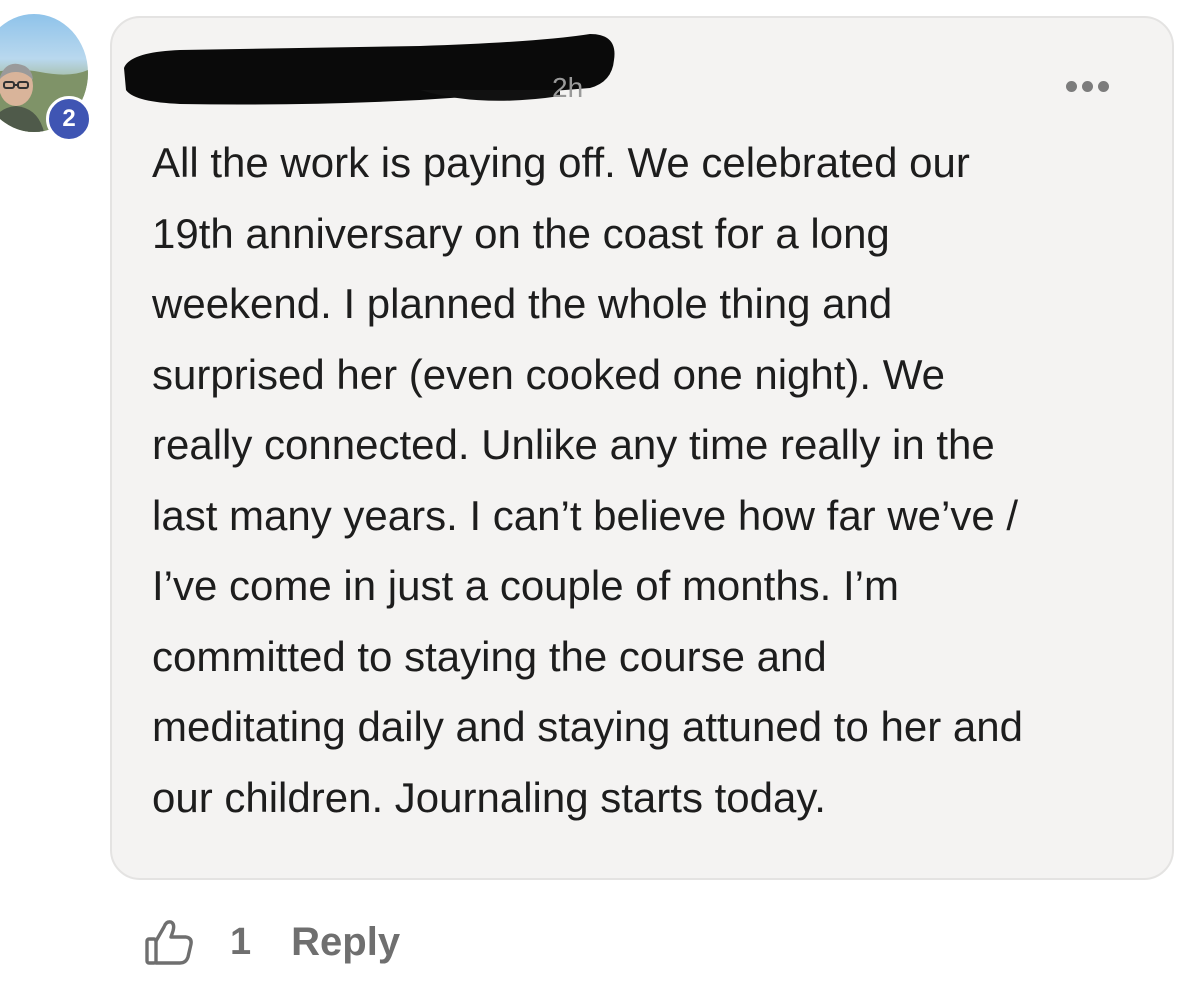 This screenshot has width=1200, height=985. I want to click on comment-actions: 1 Reply, so click(271, 942).